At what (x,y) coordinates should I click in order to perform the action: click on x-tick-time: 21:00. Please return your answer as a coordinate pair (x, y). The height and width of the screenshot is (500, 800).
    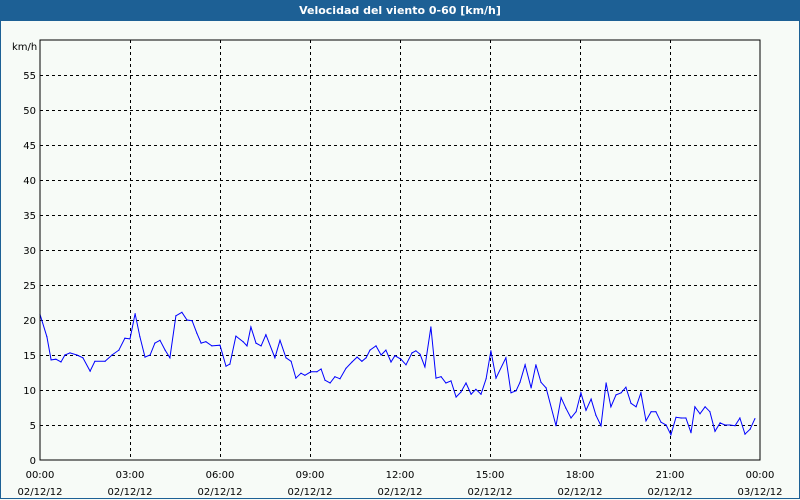
    Looking at the image, I should click on (670, 475).